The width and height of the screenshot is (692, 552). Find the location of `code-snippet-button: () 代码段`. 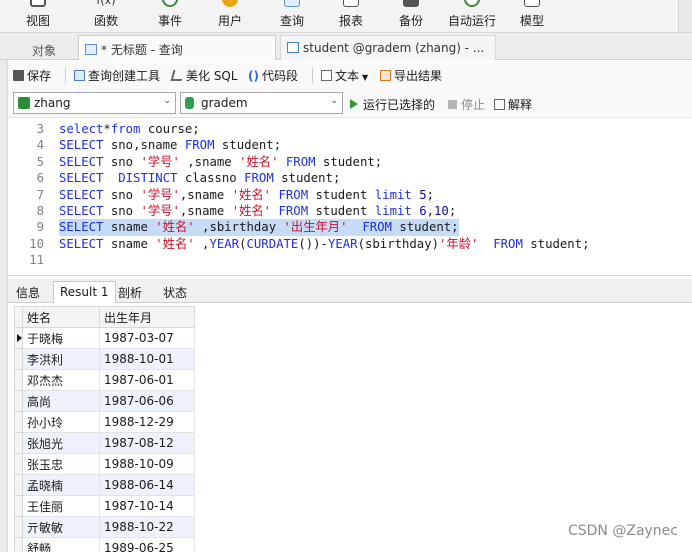

code-snippet-button: () 代码段 is located at coordinates (273, 75).